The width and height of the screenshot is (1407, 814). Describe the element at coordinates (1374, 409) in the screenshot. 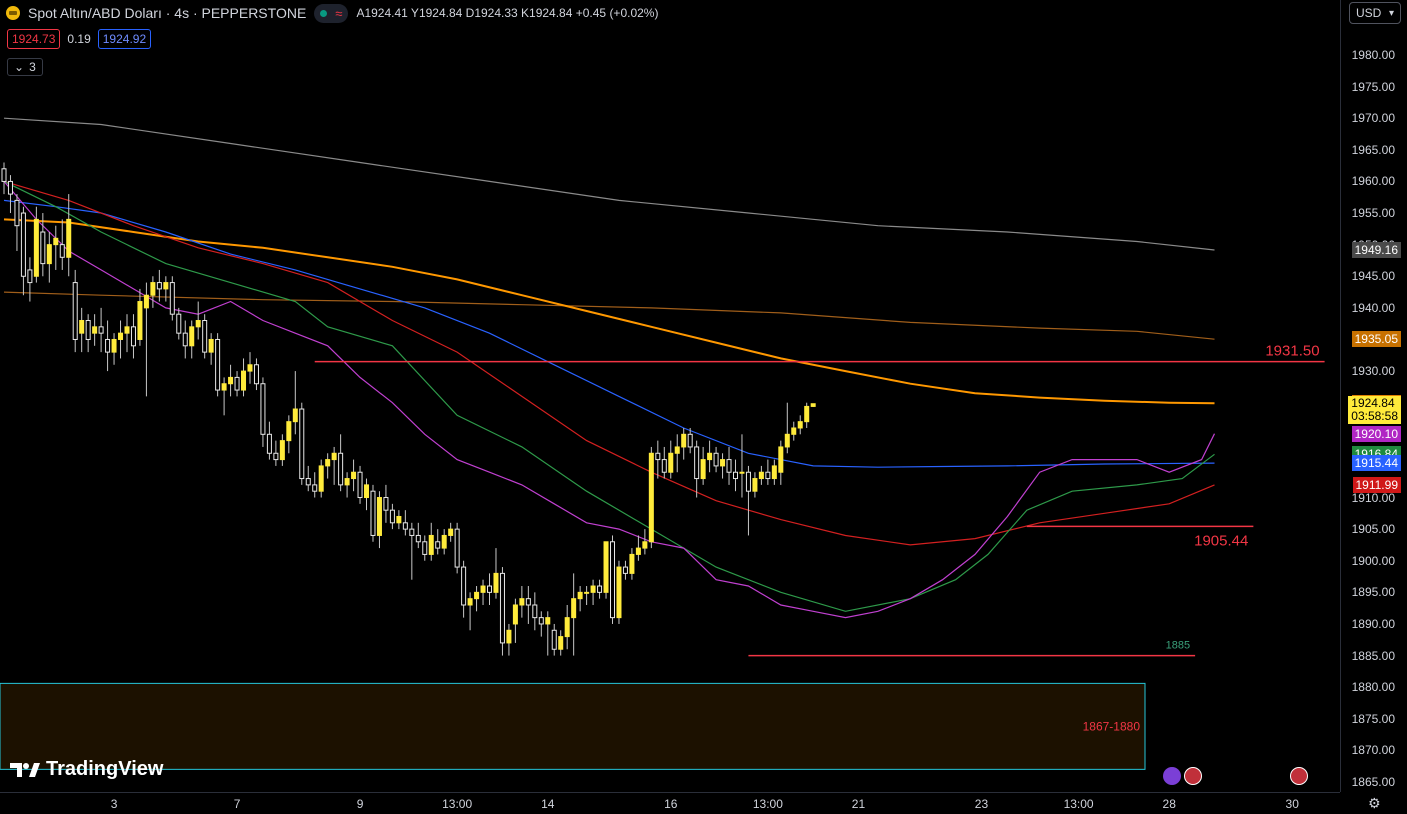

I see `last-price-tag: 1924.84 03:58:58` at that location.